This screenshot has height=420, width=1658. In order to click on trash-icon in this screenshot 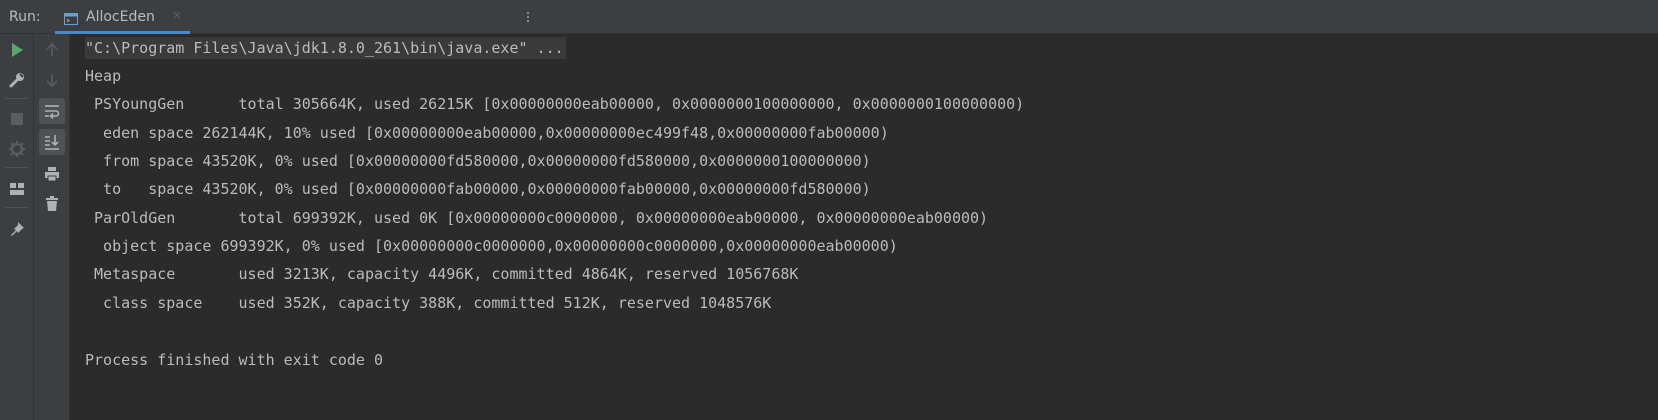, I will do `click(52, 204)`.